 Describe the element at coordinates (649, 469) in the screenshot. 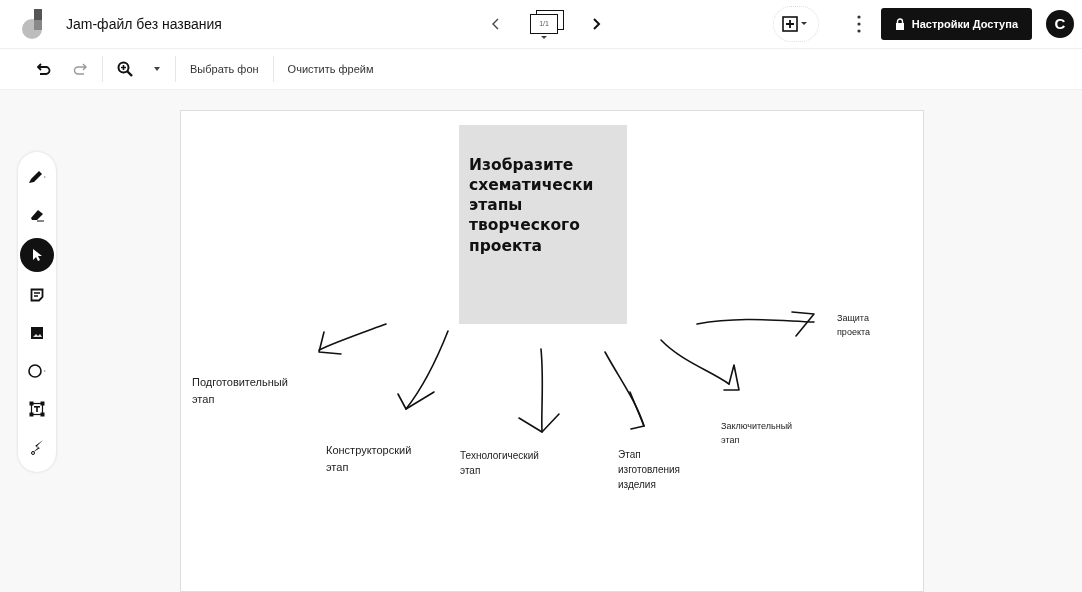

I see `stage-label: Этап изготовления изделия` at that location.